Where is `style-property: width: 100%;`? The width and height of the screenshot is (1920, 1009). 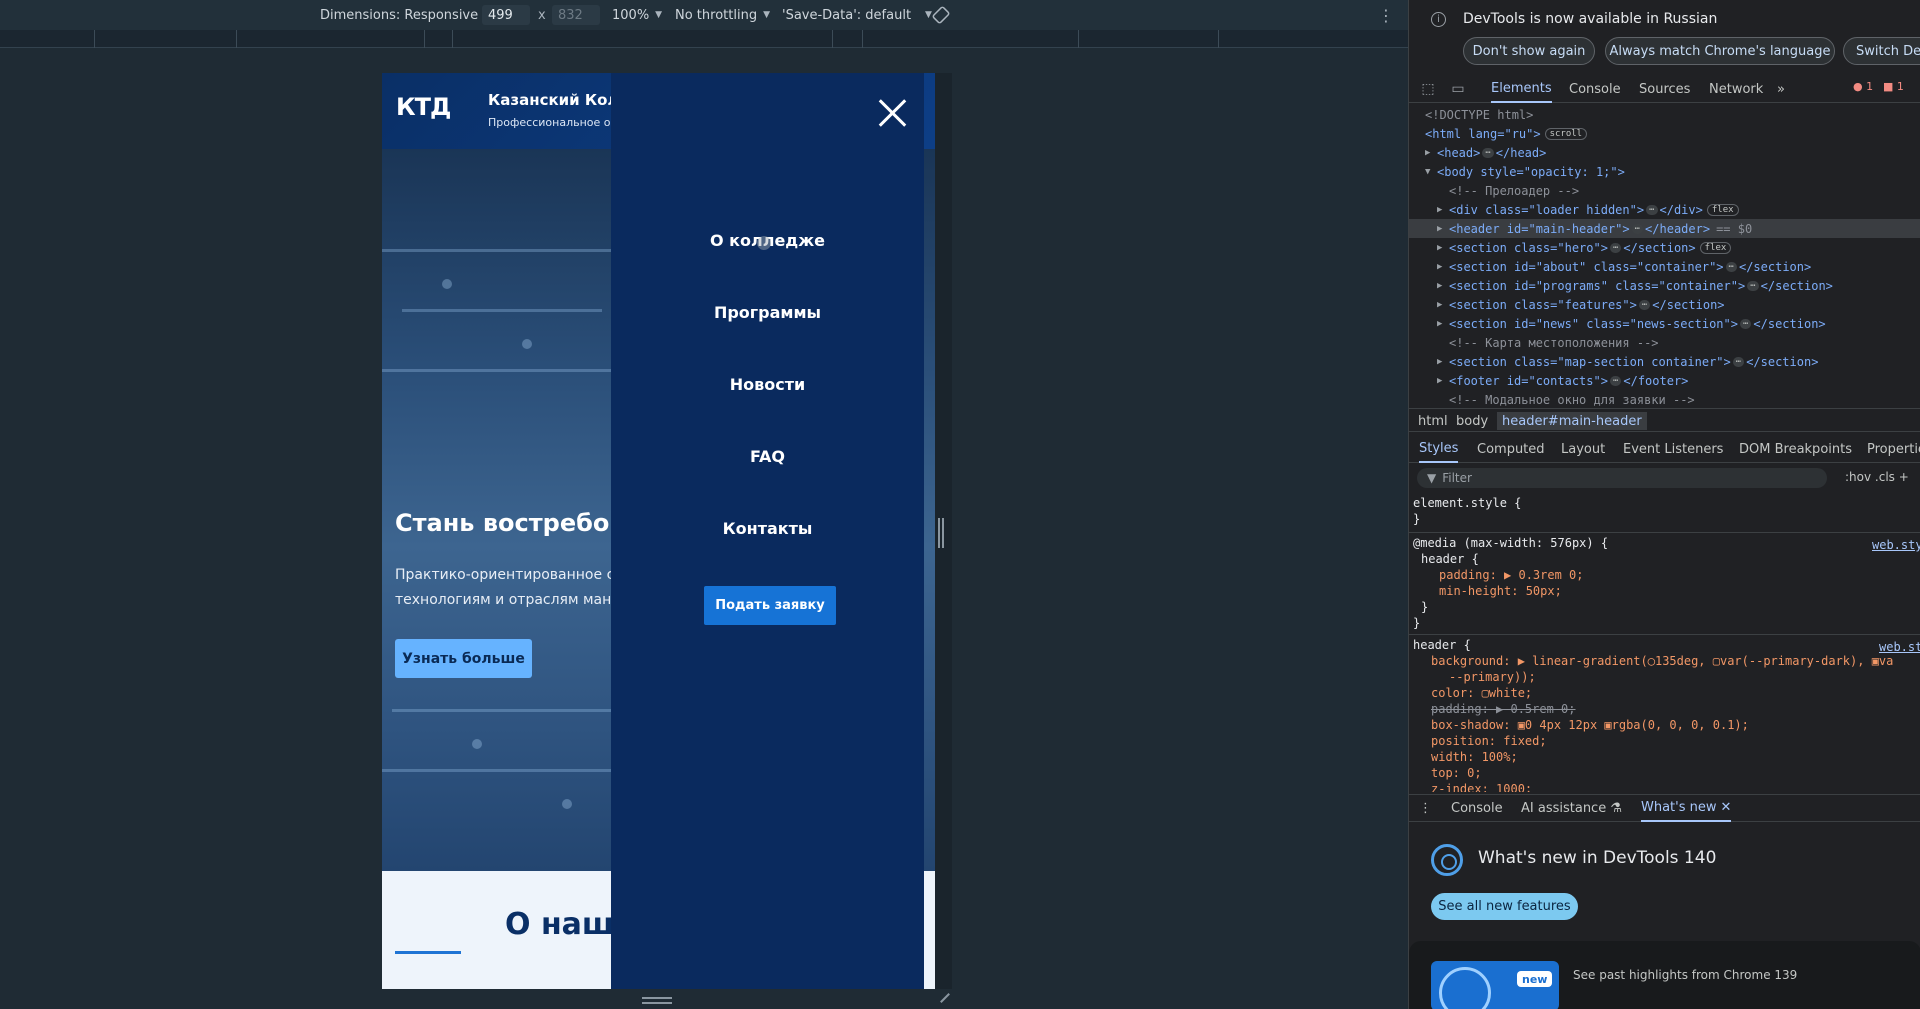 style-property: width: 100%; is located at coordinates (1675, 758).